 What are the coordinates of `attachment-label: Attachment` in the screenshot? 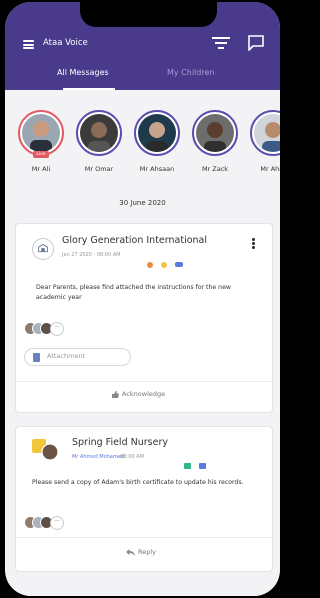 It's located at (66, 356).